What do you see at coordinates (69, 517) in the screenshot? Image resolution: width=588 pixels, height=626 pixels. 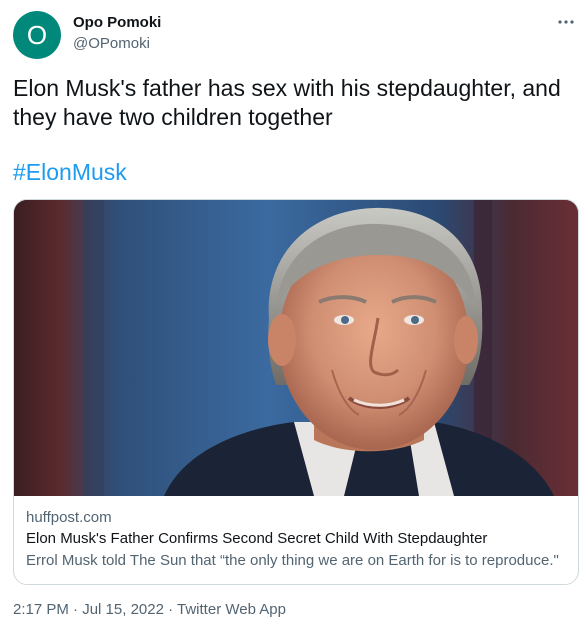 I see `card-domain: huffpost.com` at bounding box center [69, 517].